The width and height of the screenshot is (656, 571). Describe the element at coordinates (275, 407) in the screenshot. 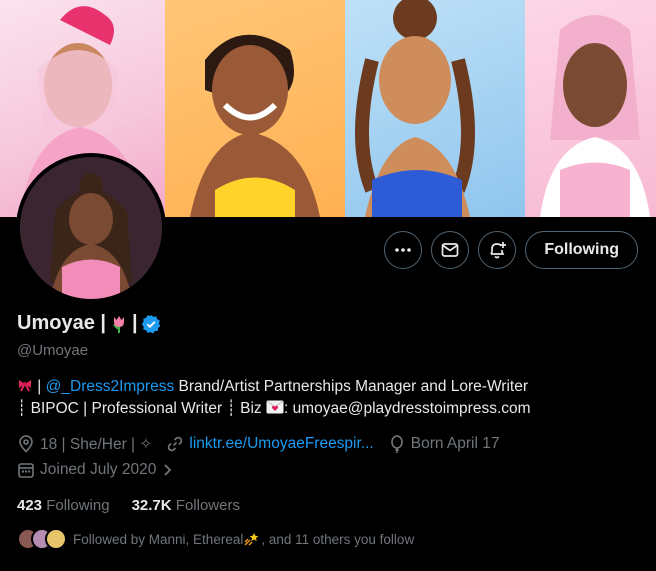

I see `love-letter-icon` at that location.